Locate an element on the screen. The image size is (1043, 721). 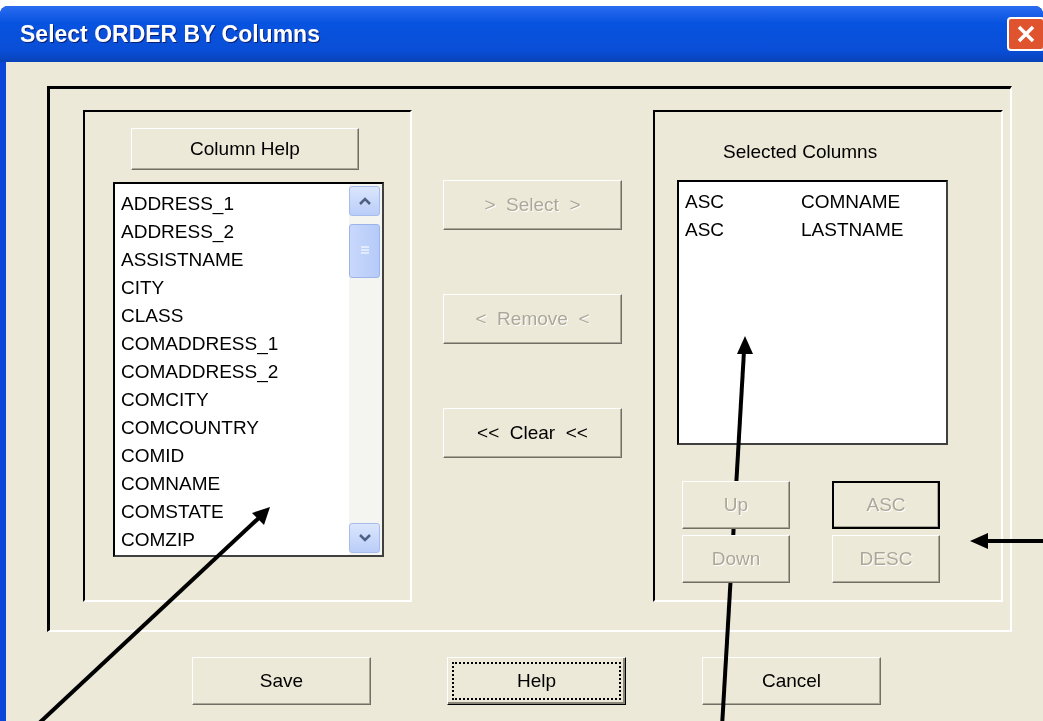
chevron-down-icon is located at coordinates (364, 538).